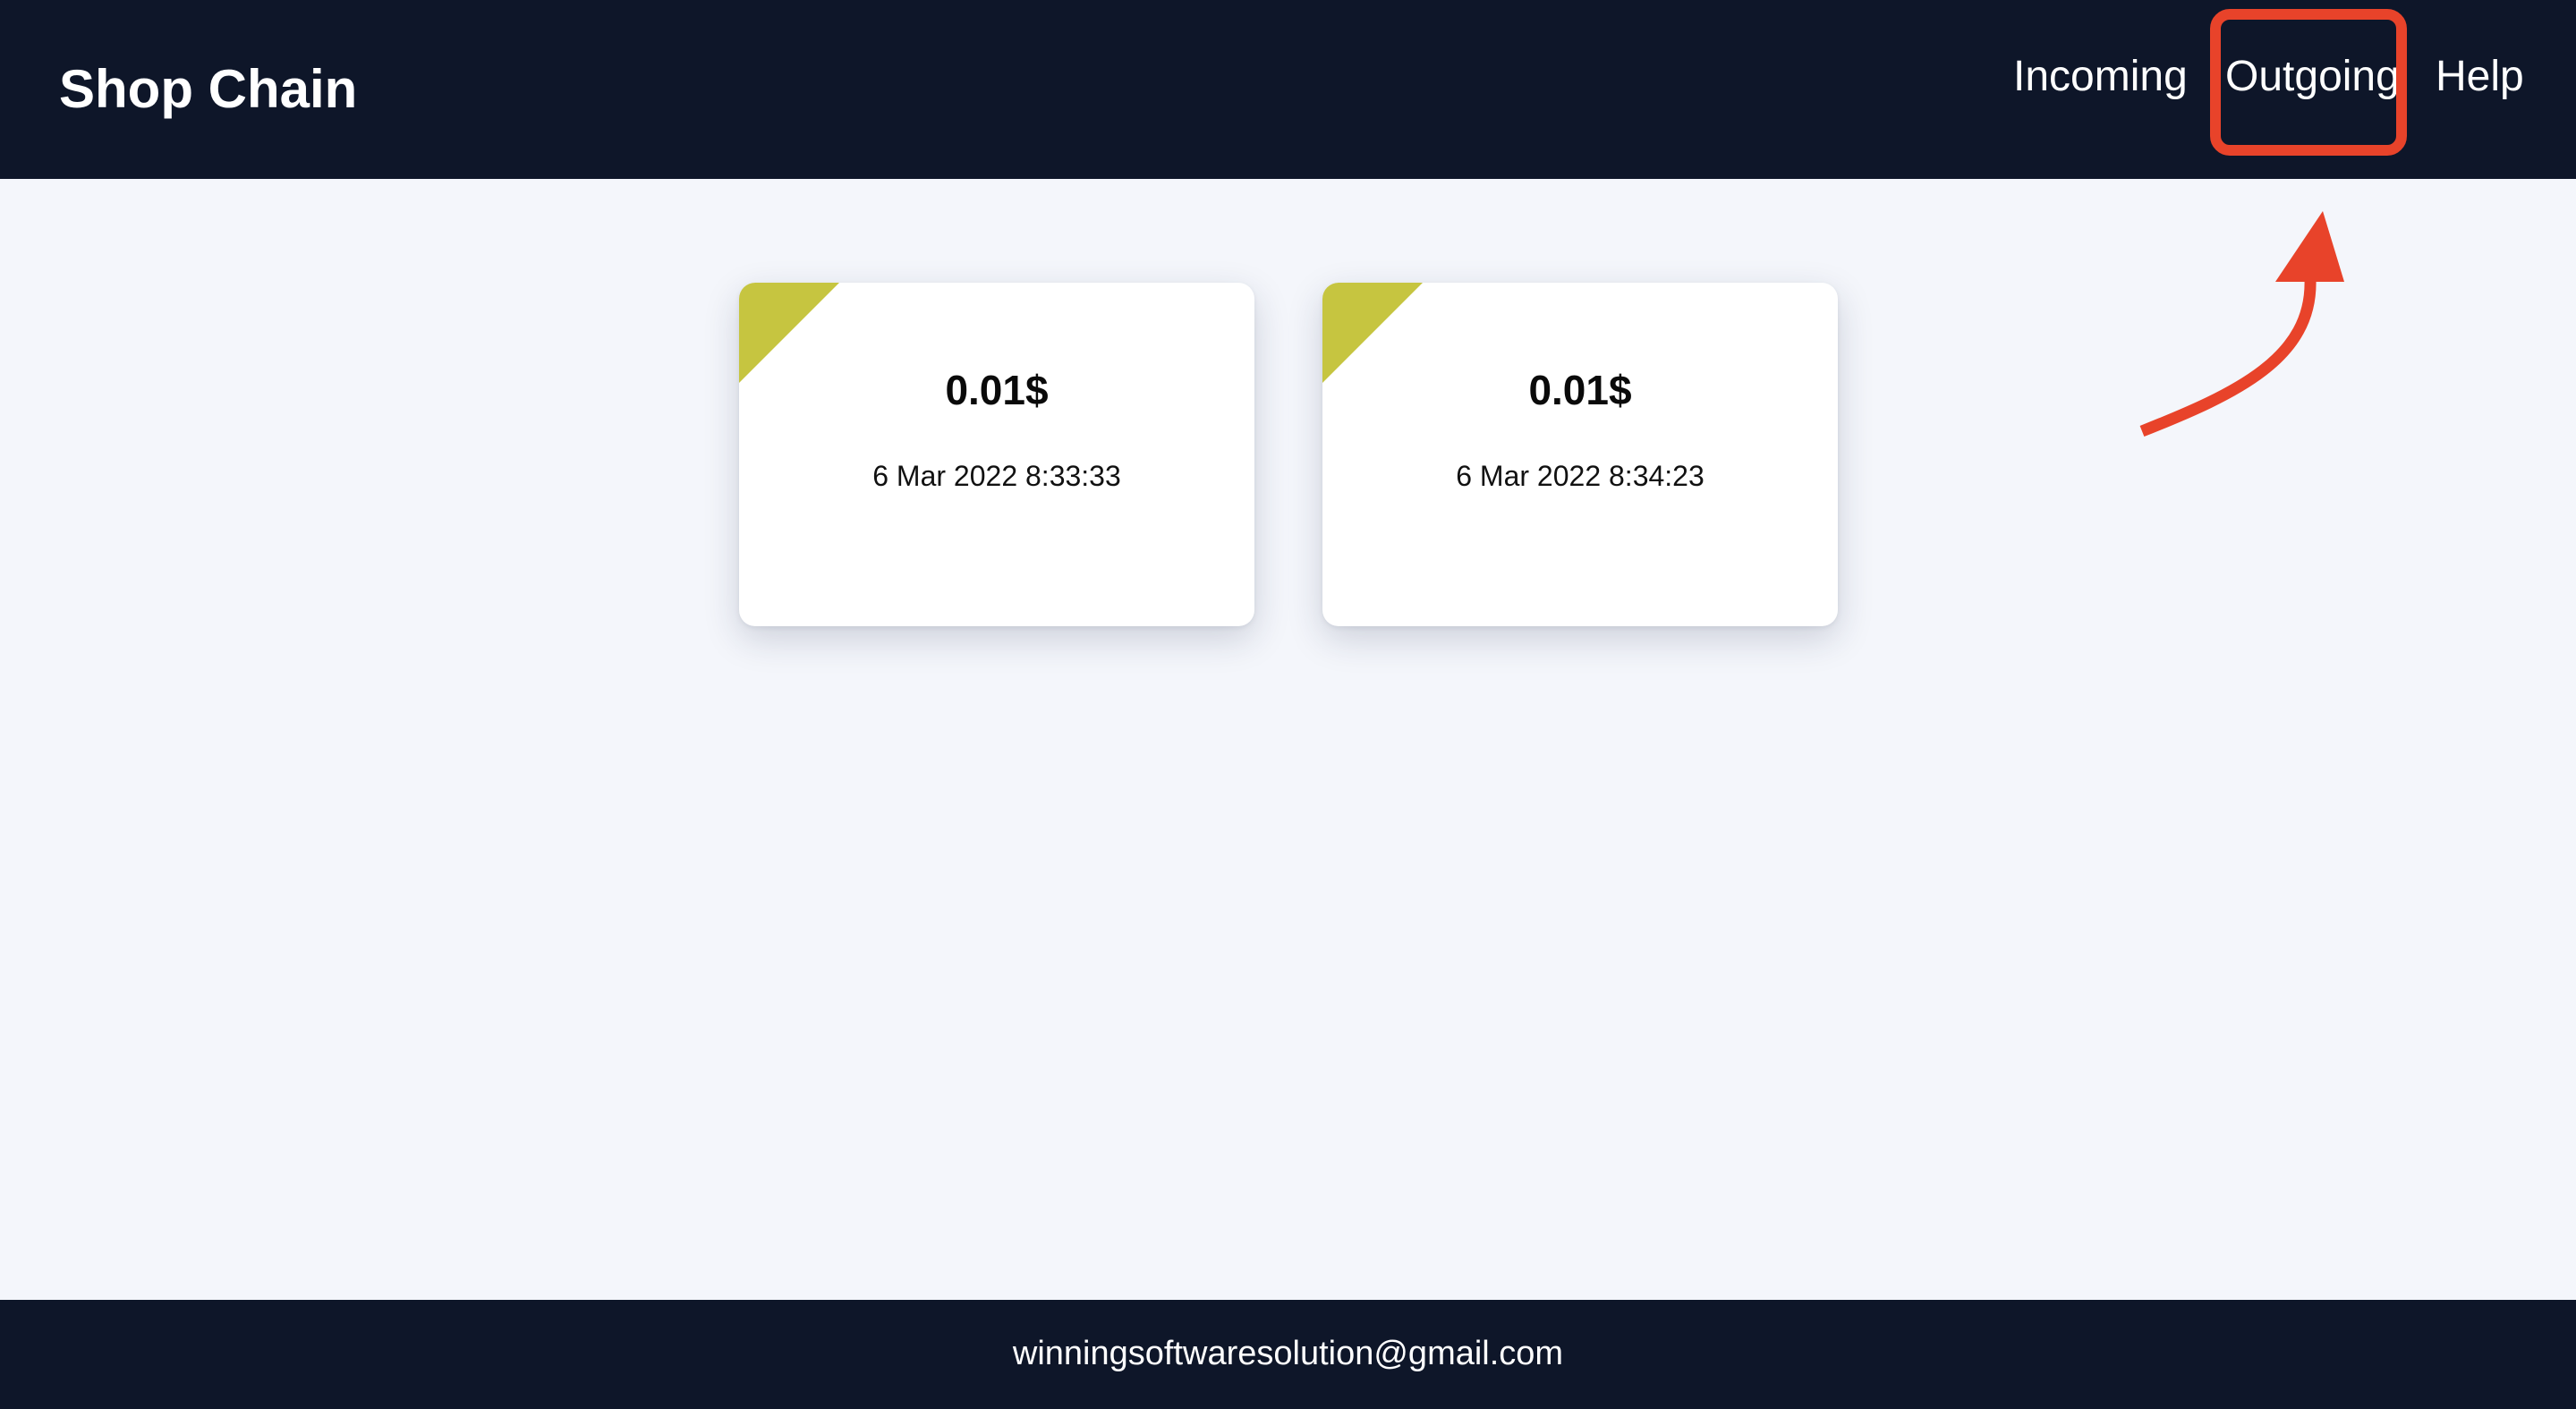  I want to click on nav-link-help: Help, so click(2480, 77).